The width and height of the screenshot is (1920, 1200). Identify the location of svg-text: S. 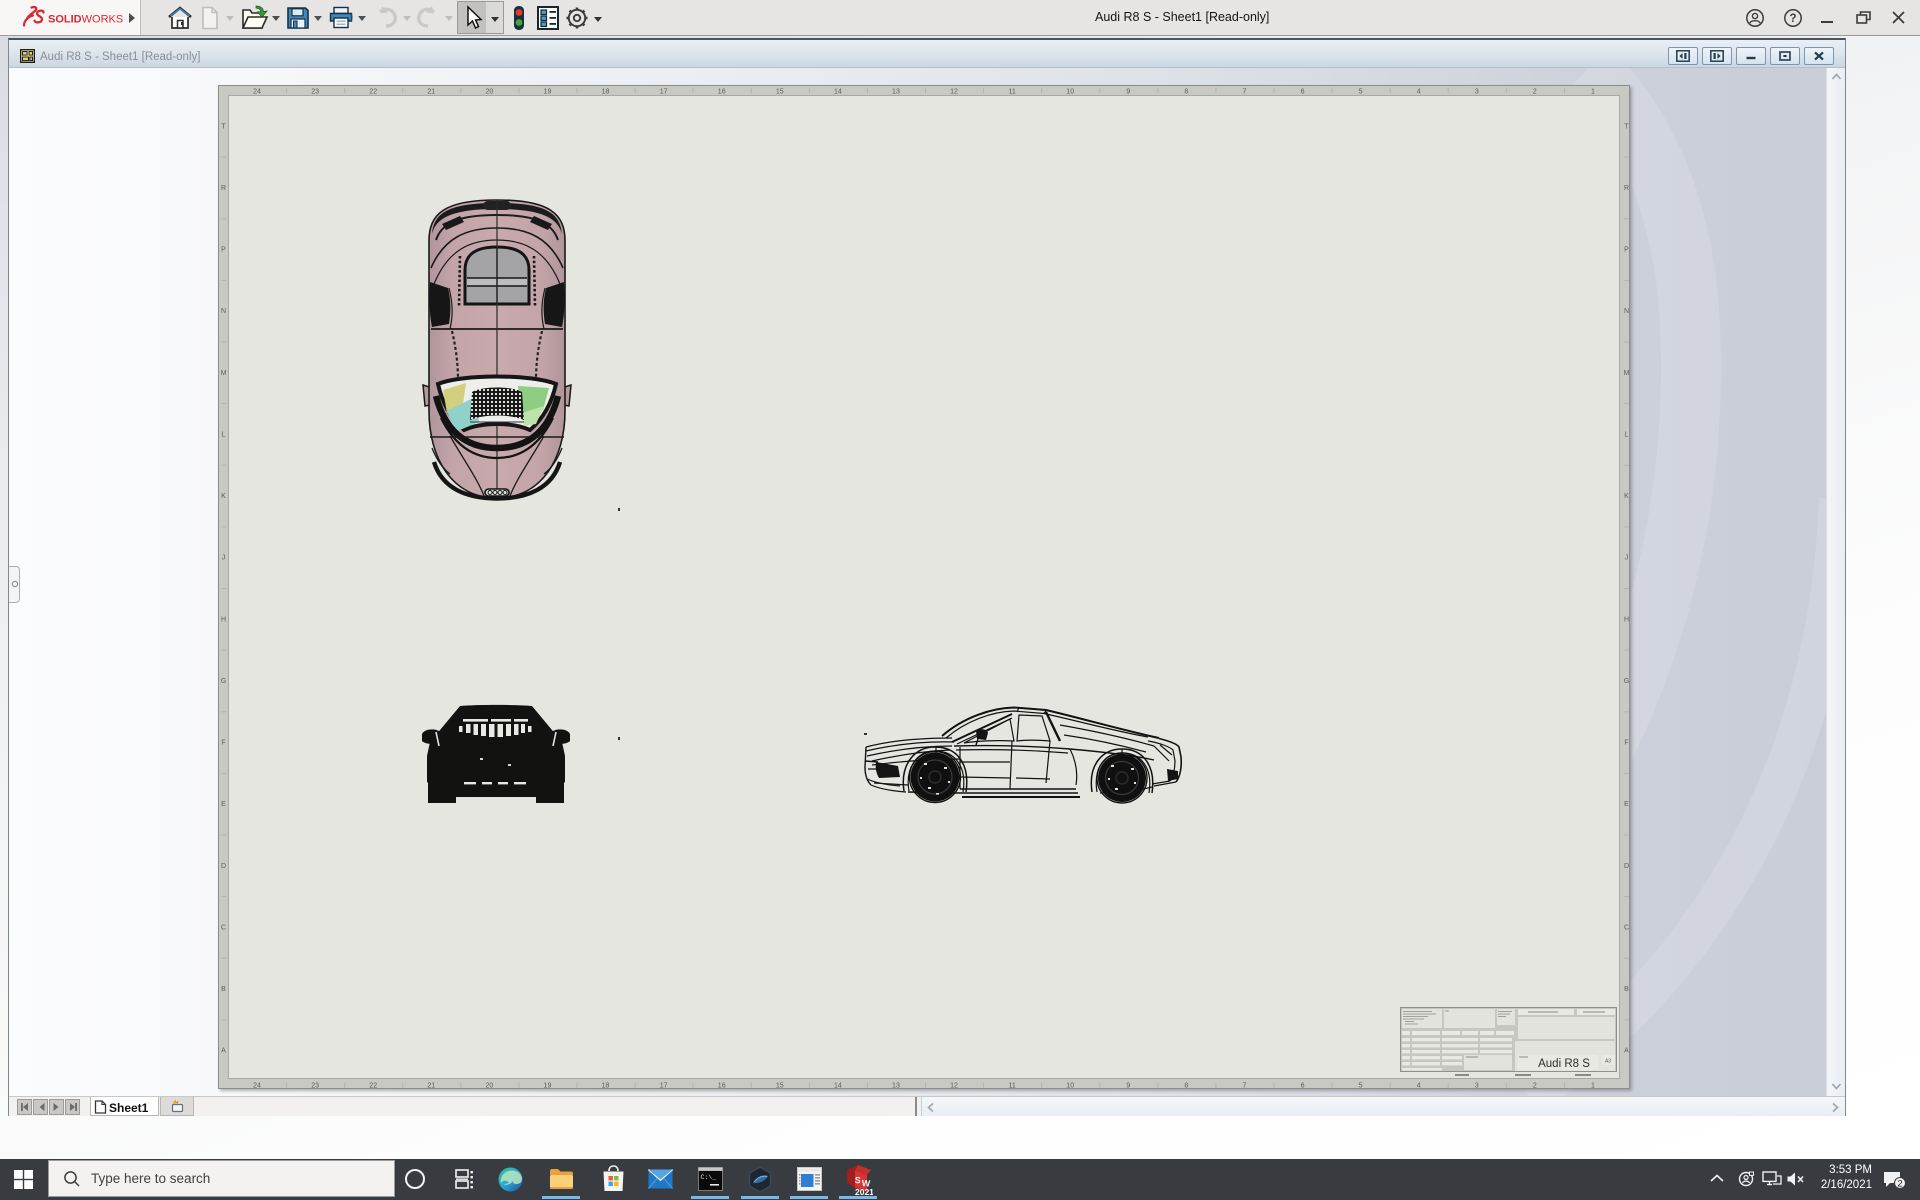
(857, 1180).